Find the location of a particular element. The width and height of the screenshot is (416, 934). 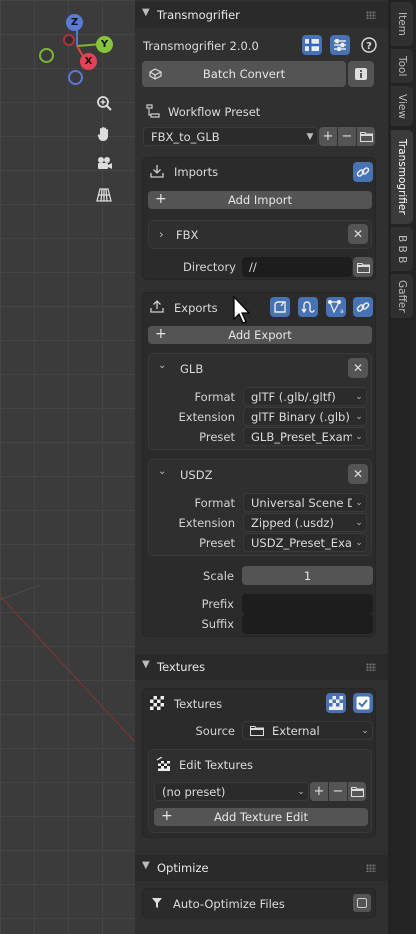

remove-import-button: ✕ is located at coordinates (358, 234).